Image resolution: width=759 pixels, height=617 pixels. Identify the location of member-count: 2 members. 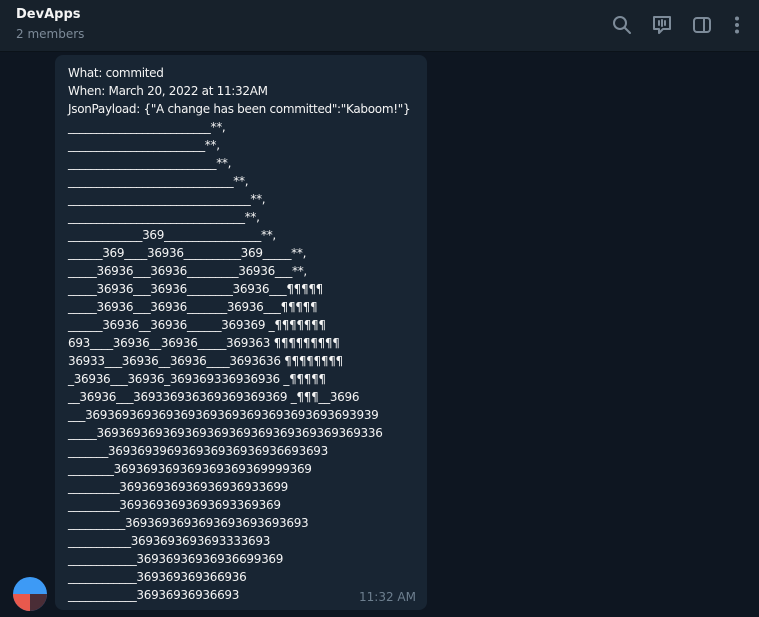
(50, 34).